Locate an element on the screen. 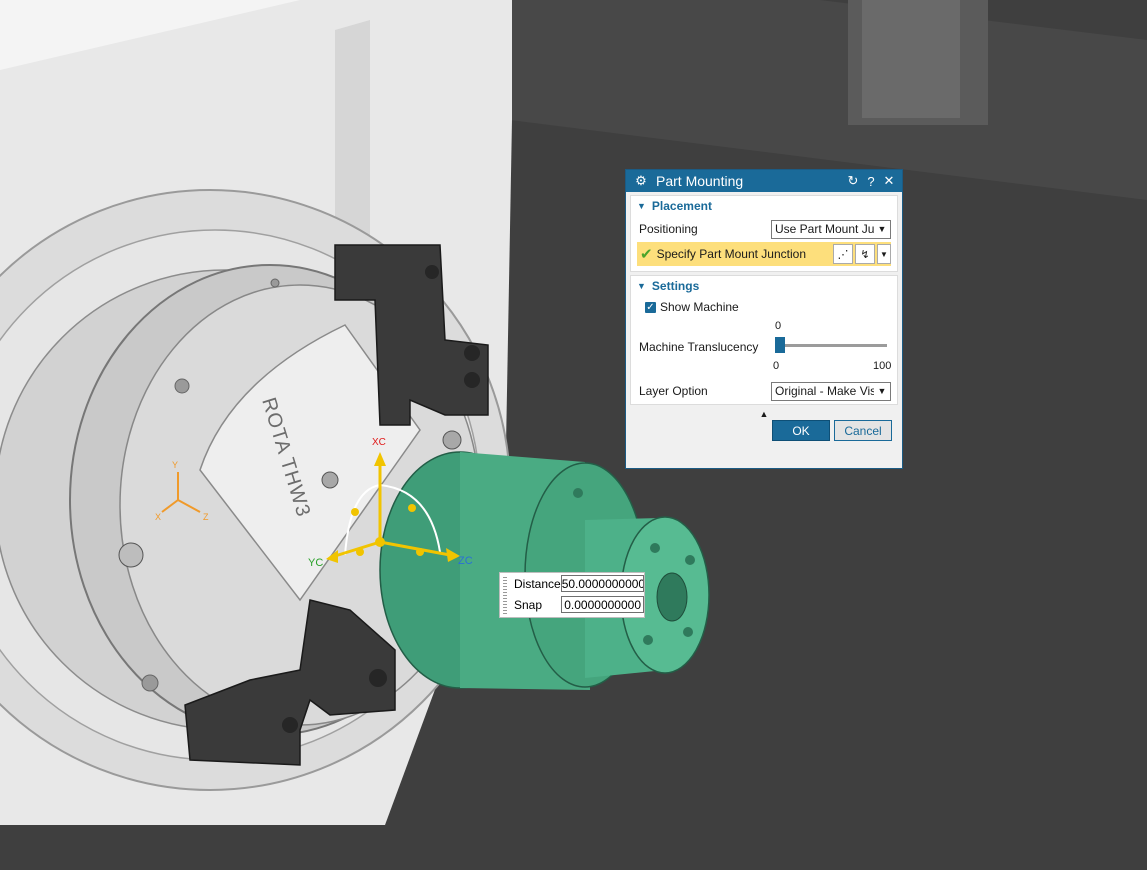  csys-axes-icon: ↯ is located at coordinates (865, 254).